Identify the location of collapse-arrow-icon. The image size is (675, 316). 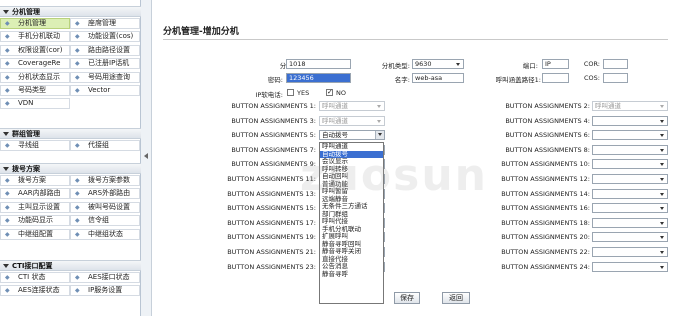
(146, 156).